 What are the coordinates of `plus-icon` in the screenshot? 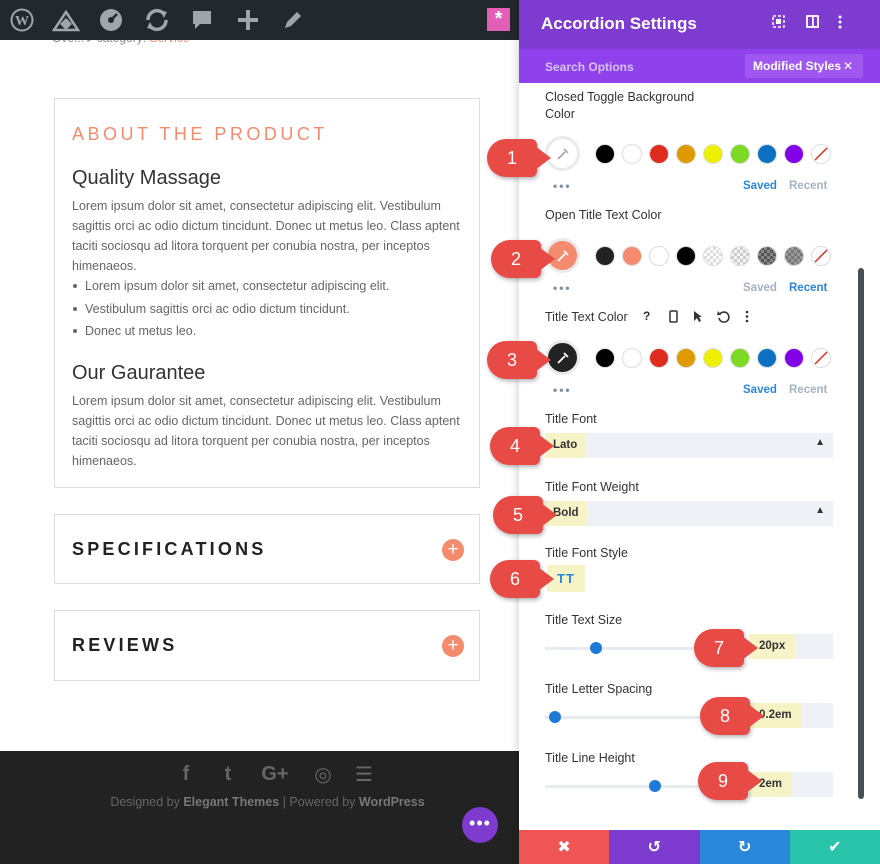 It's located at (248, 20).